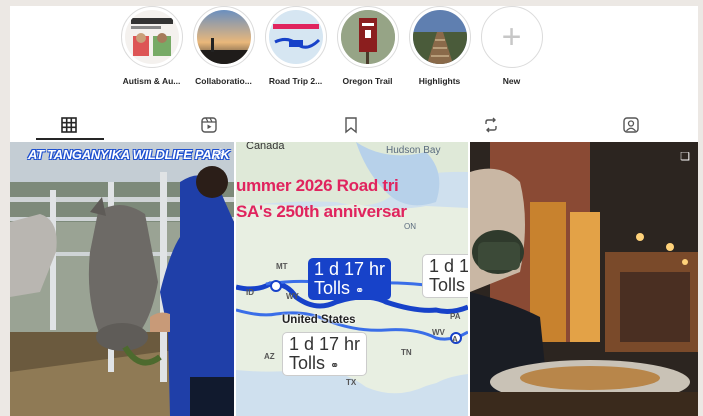  I want to click on highlight-oregon-trail: Oregon Trail, so click(367, 51).